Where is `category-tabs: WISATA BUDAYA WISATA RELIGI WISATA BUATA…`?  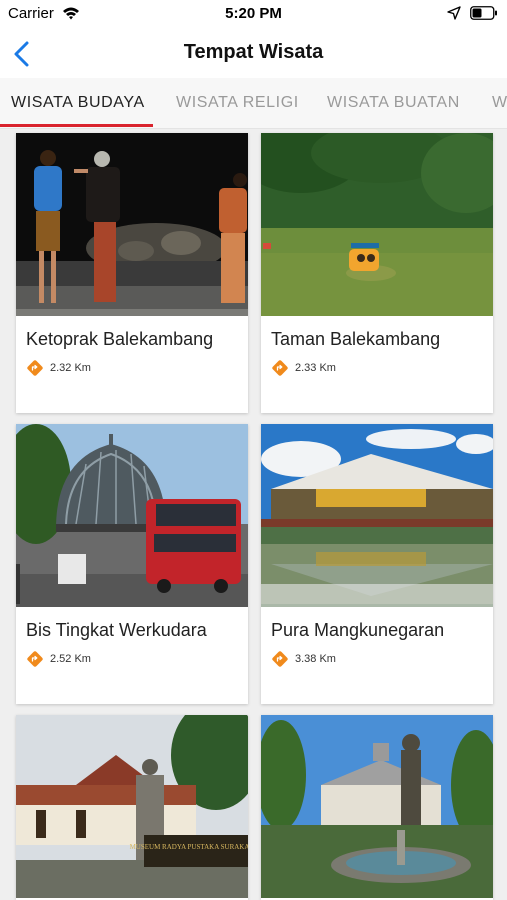
category-tabs: WISATA BUDAYA WISATA RELIGI WISATA BUATA… is located at coordinates (253, 103).